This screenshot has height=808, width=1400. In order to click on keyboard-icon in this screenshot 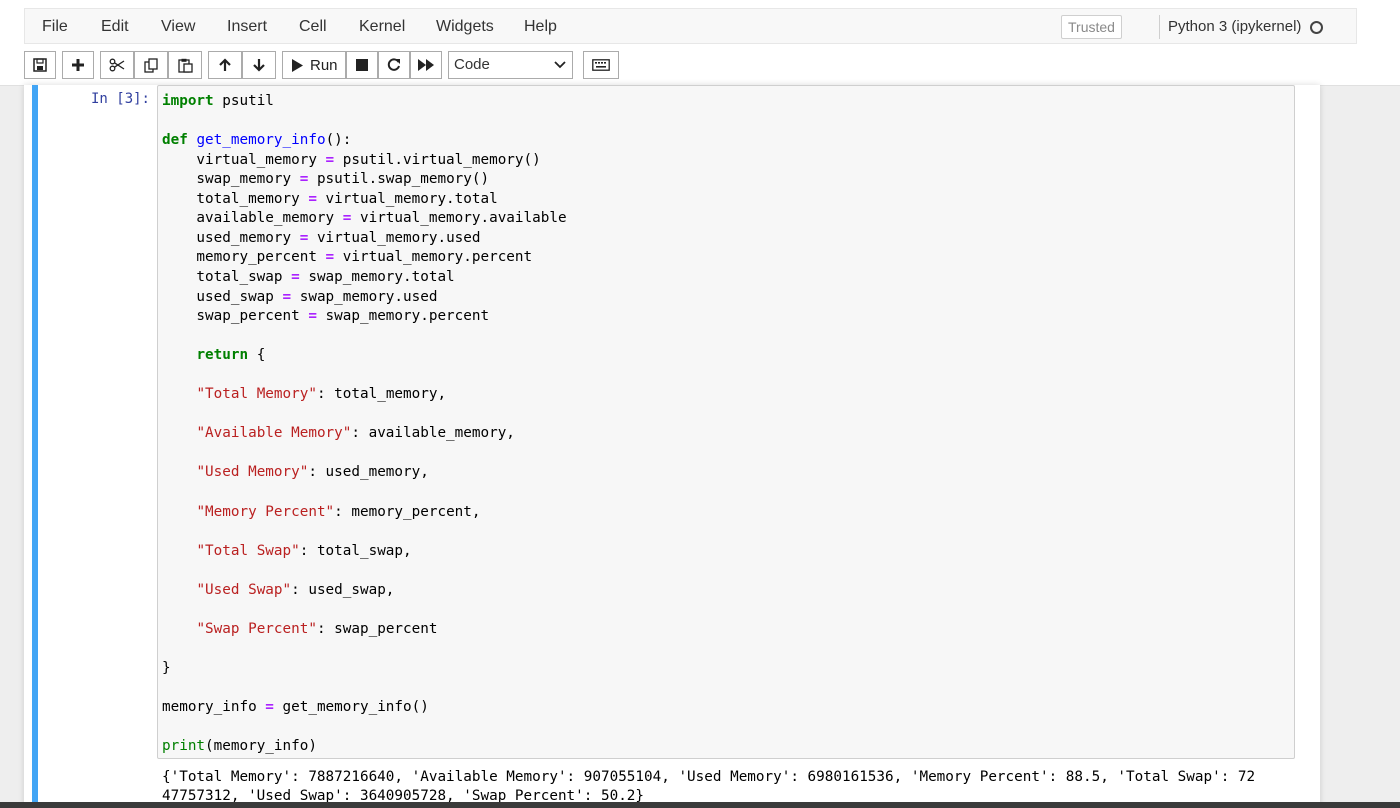, I will do `click(601, 65)`.